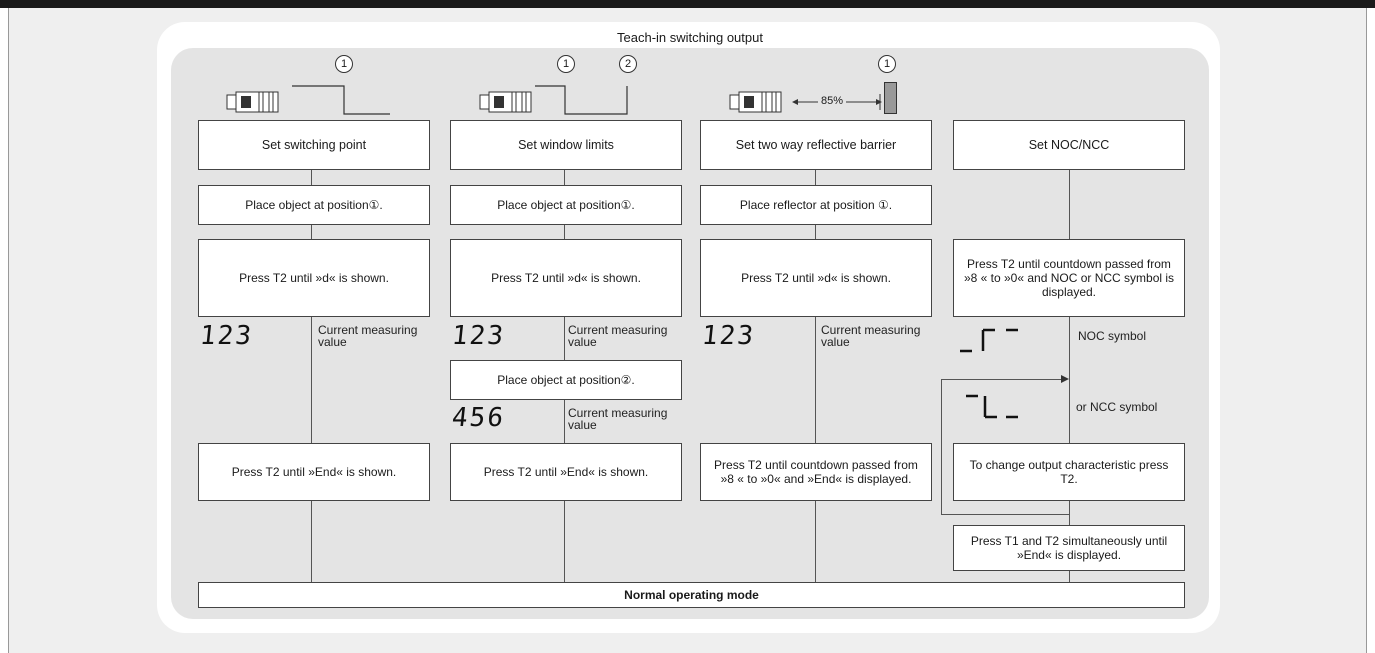  What do you see at coordinates (341, 100) in the screenshot?
I see `switch-curve-icon` at bounding box center [341, 100].